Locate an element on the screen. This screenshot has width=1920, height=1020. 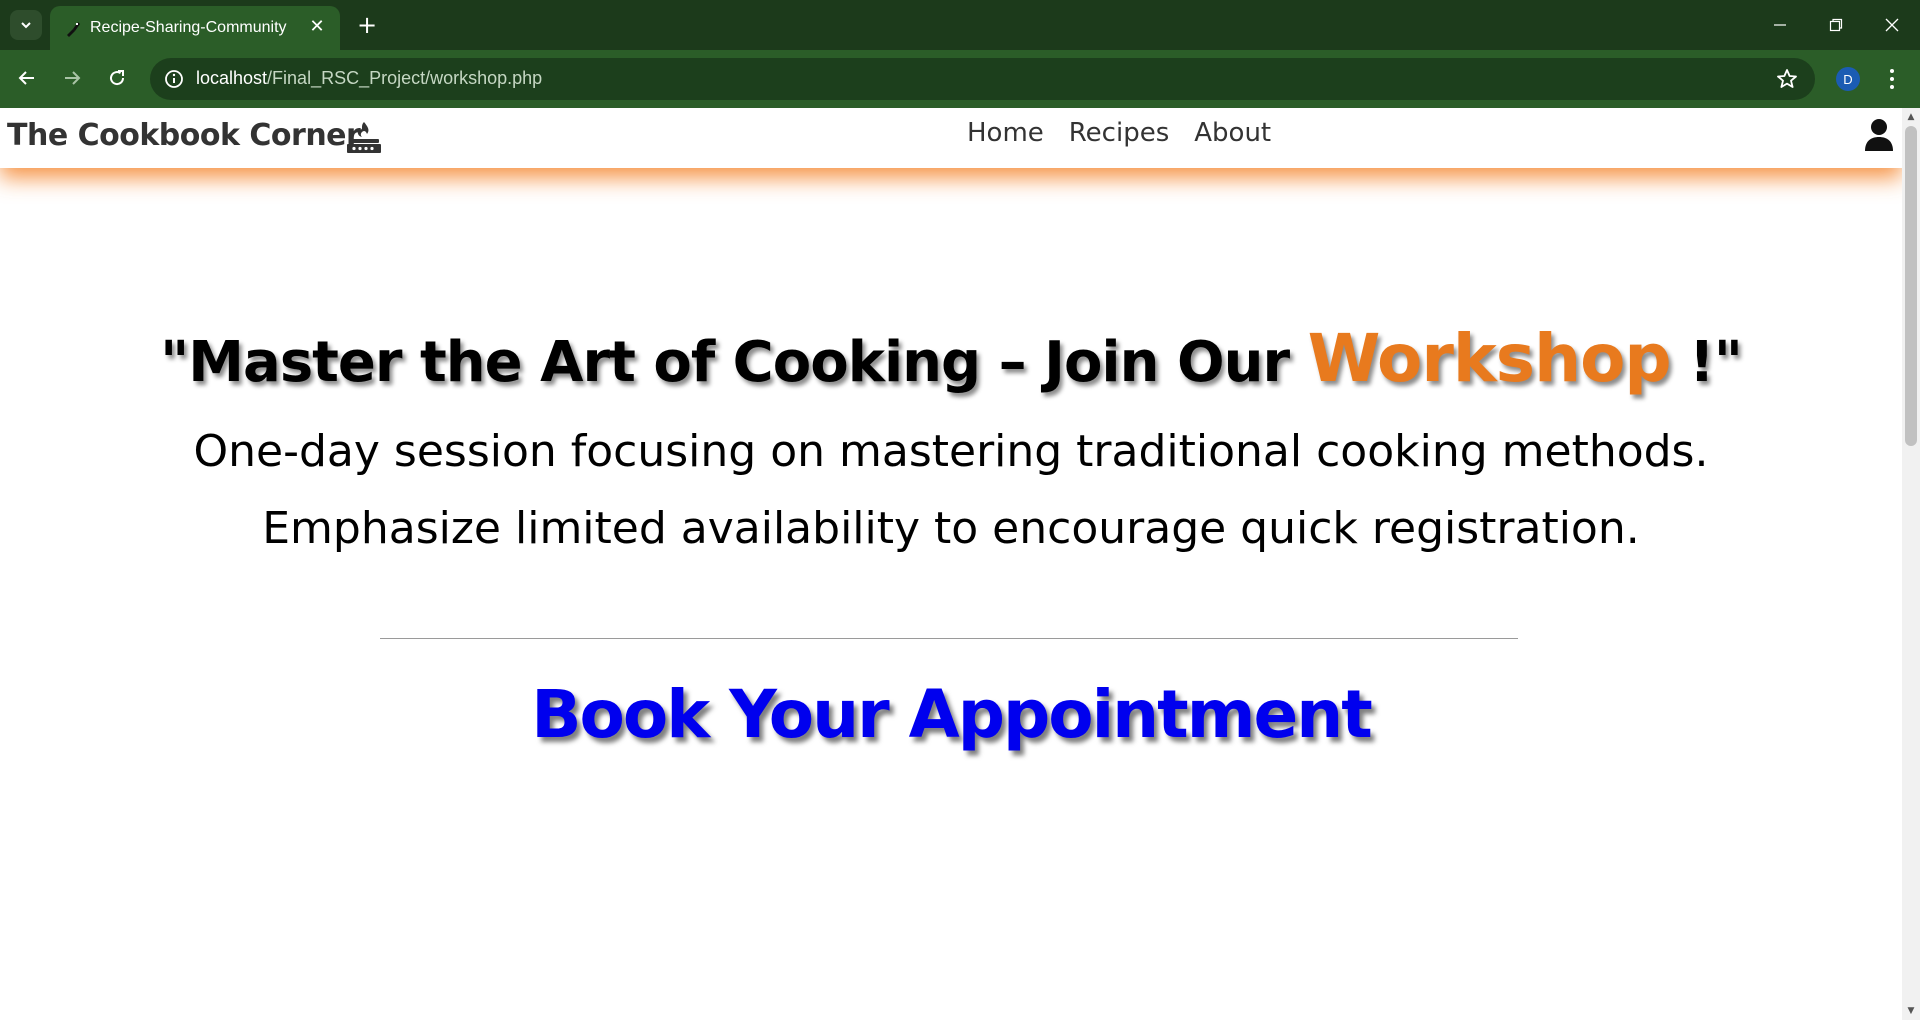
nav-link-recipes: Recipes is located at coordinates (1119, 133).